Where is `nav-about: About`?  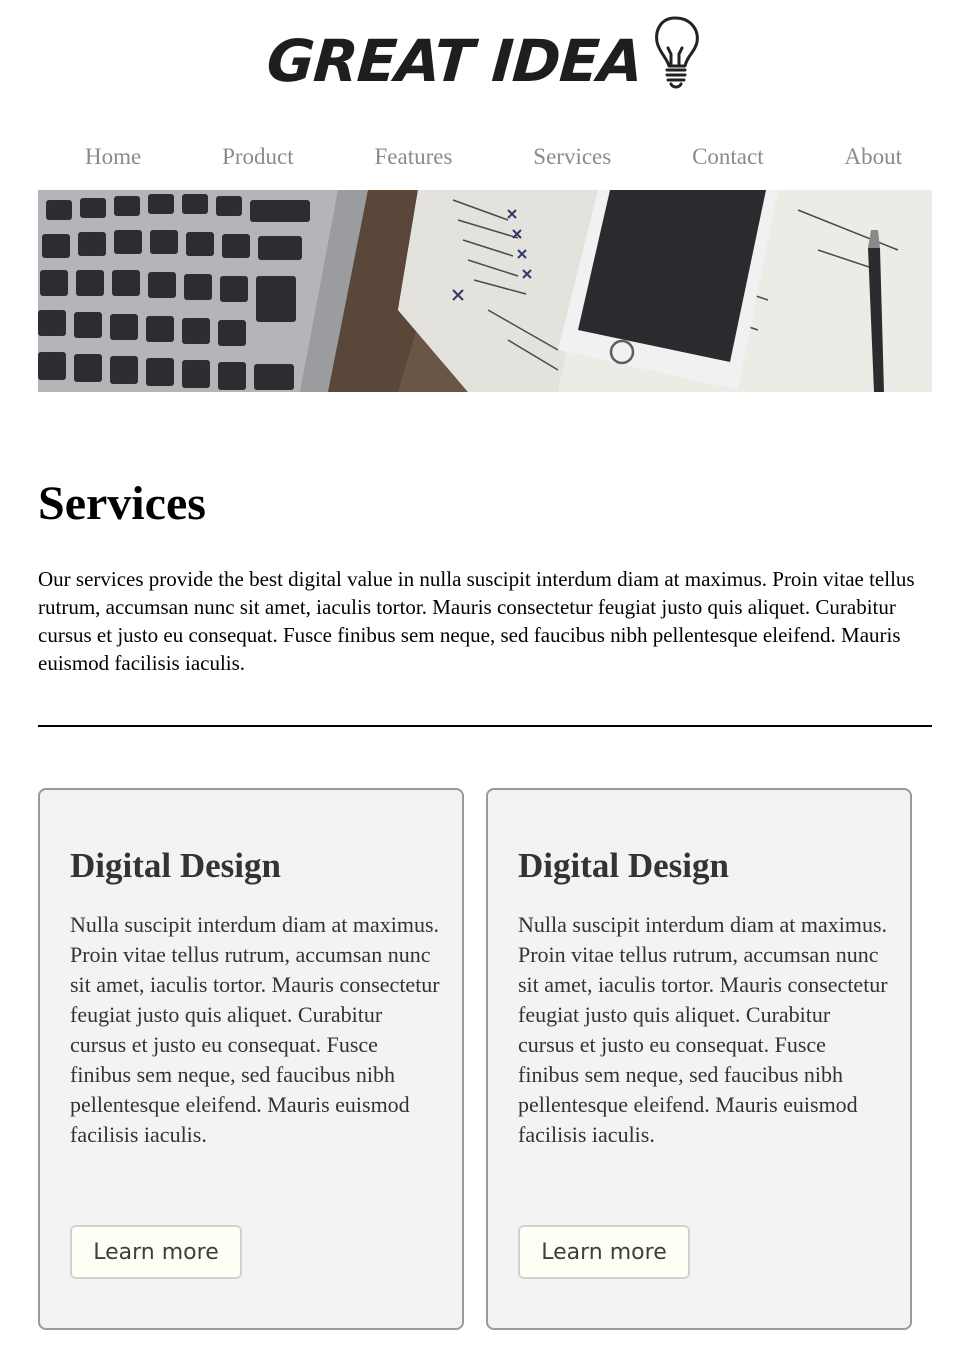 nav-about: About is located at coordinates (873, 157).